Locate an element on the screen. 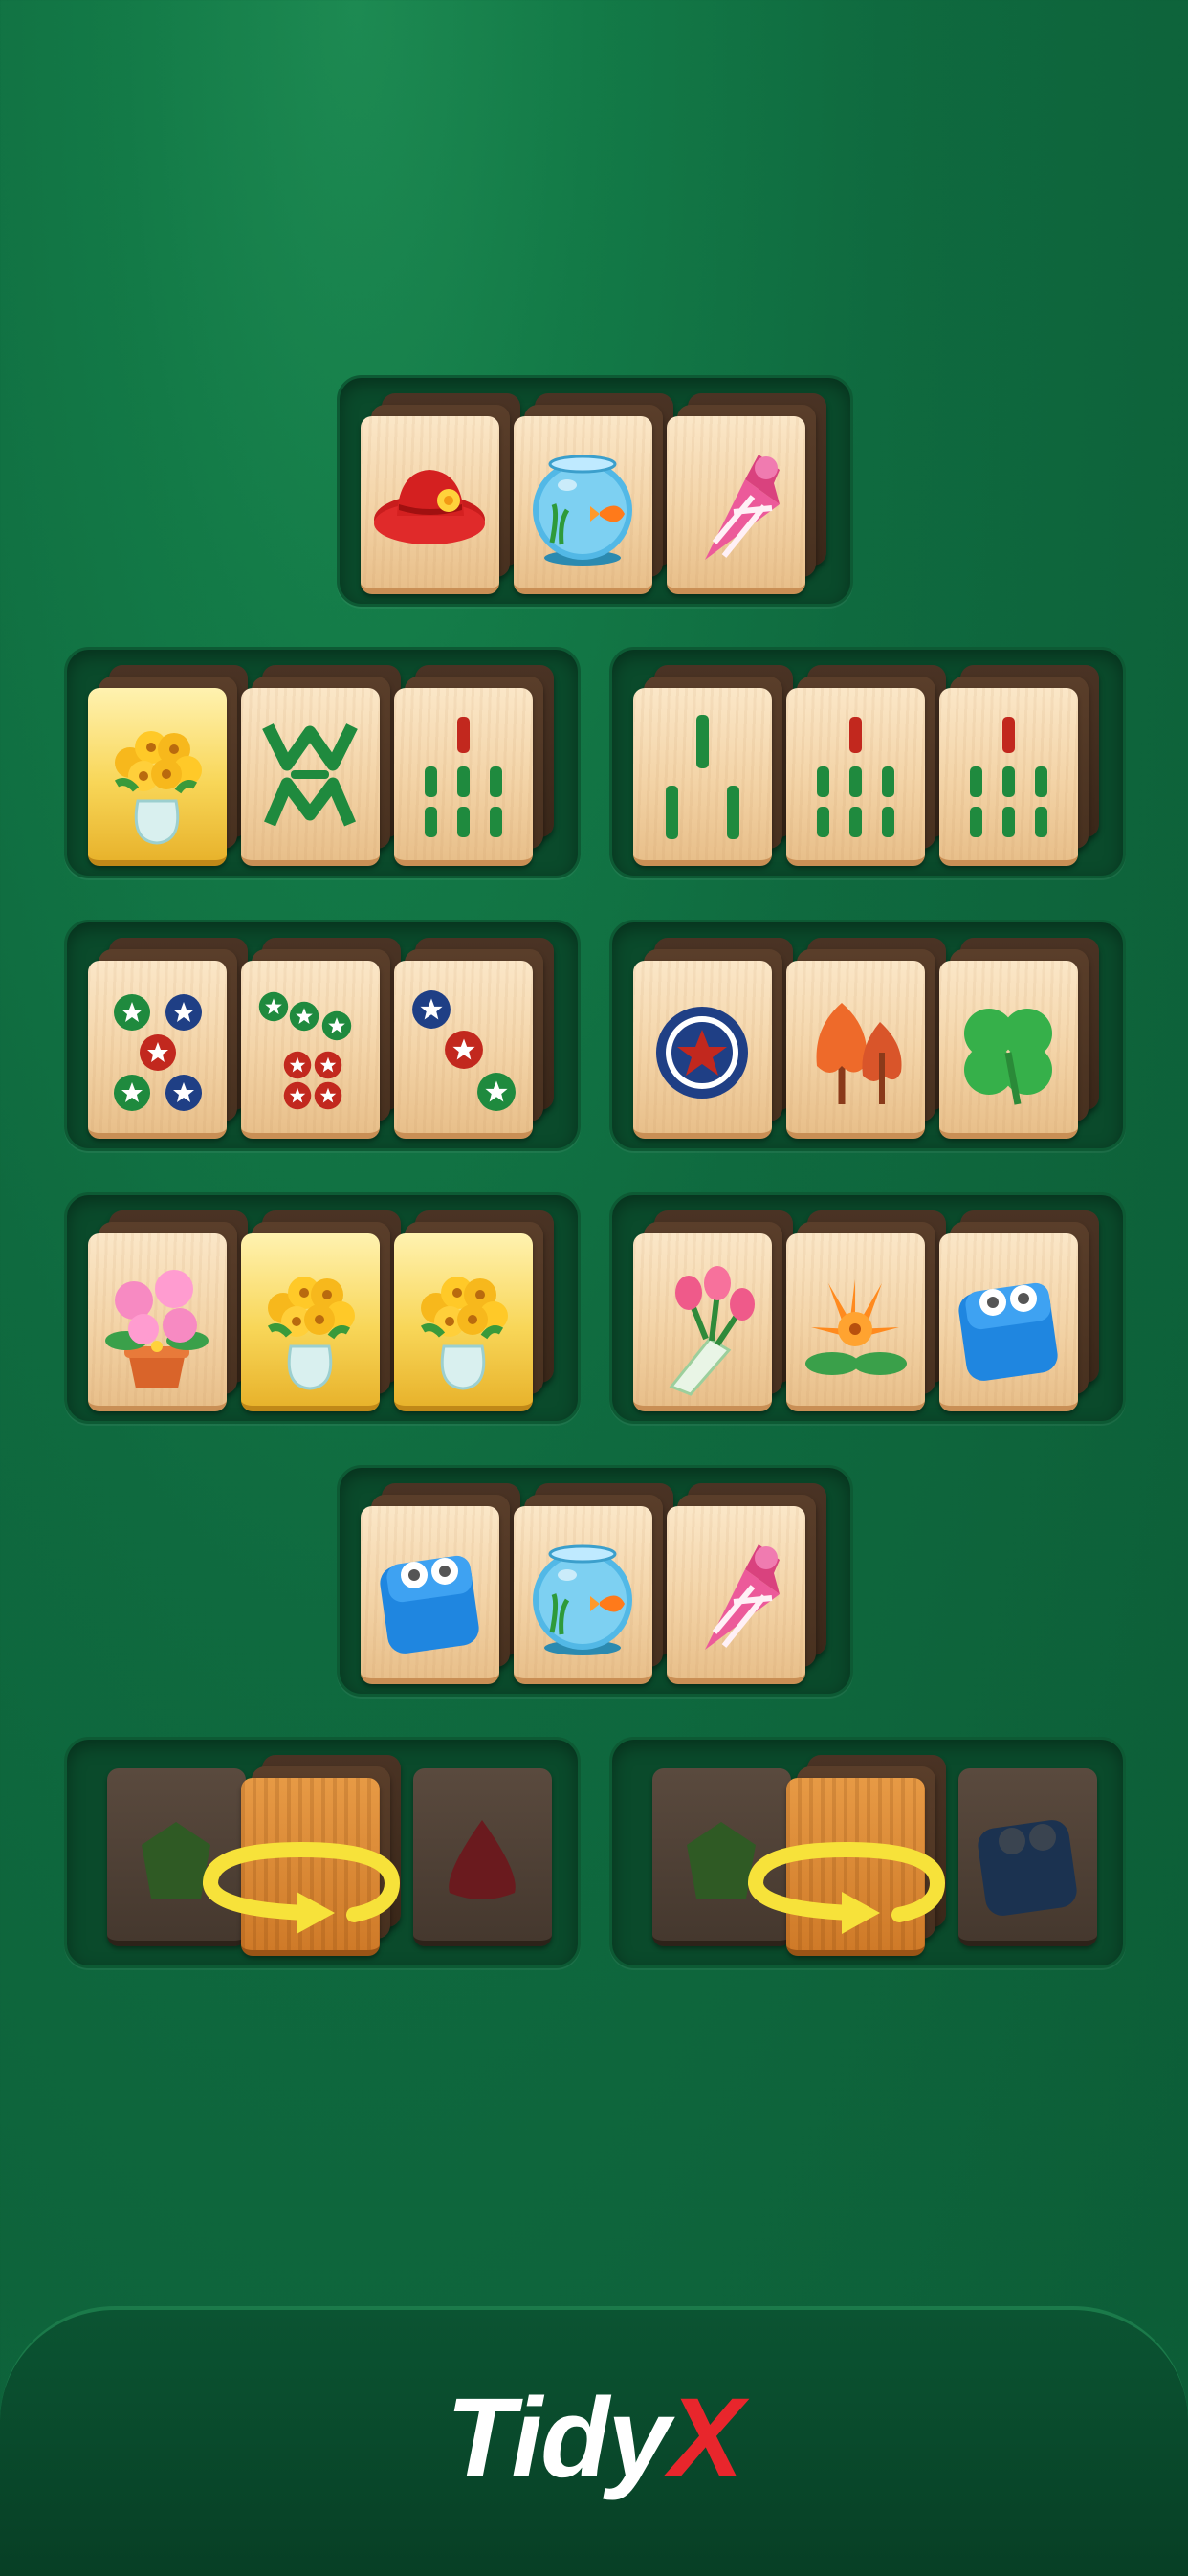 The height and width of the screenshot is (2576, 1188). dots-one-icon is located at coordinates (702, 1047).